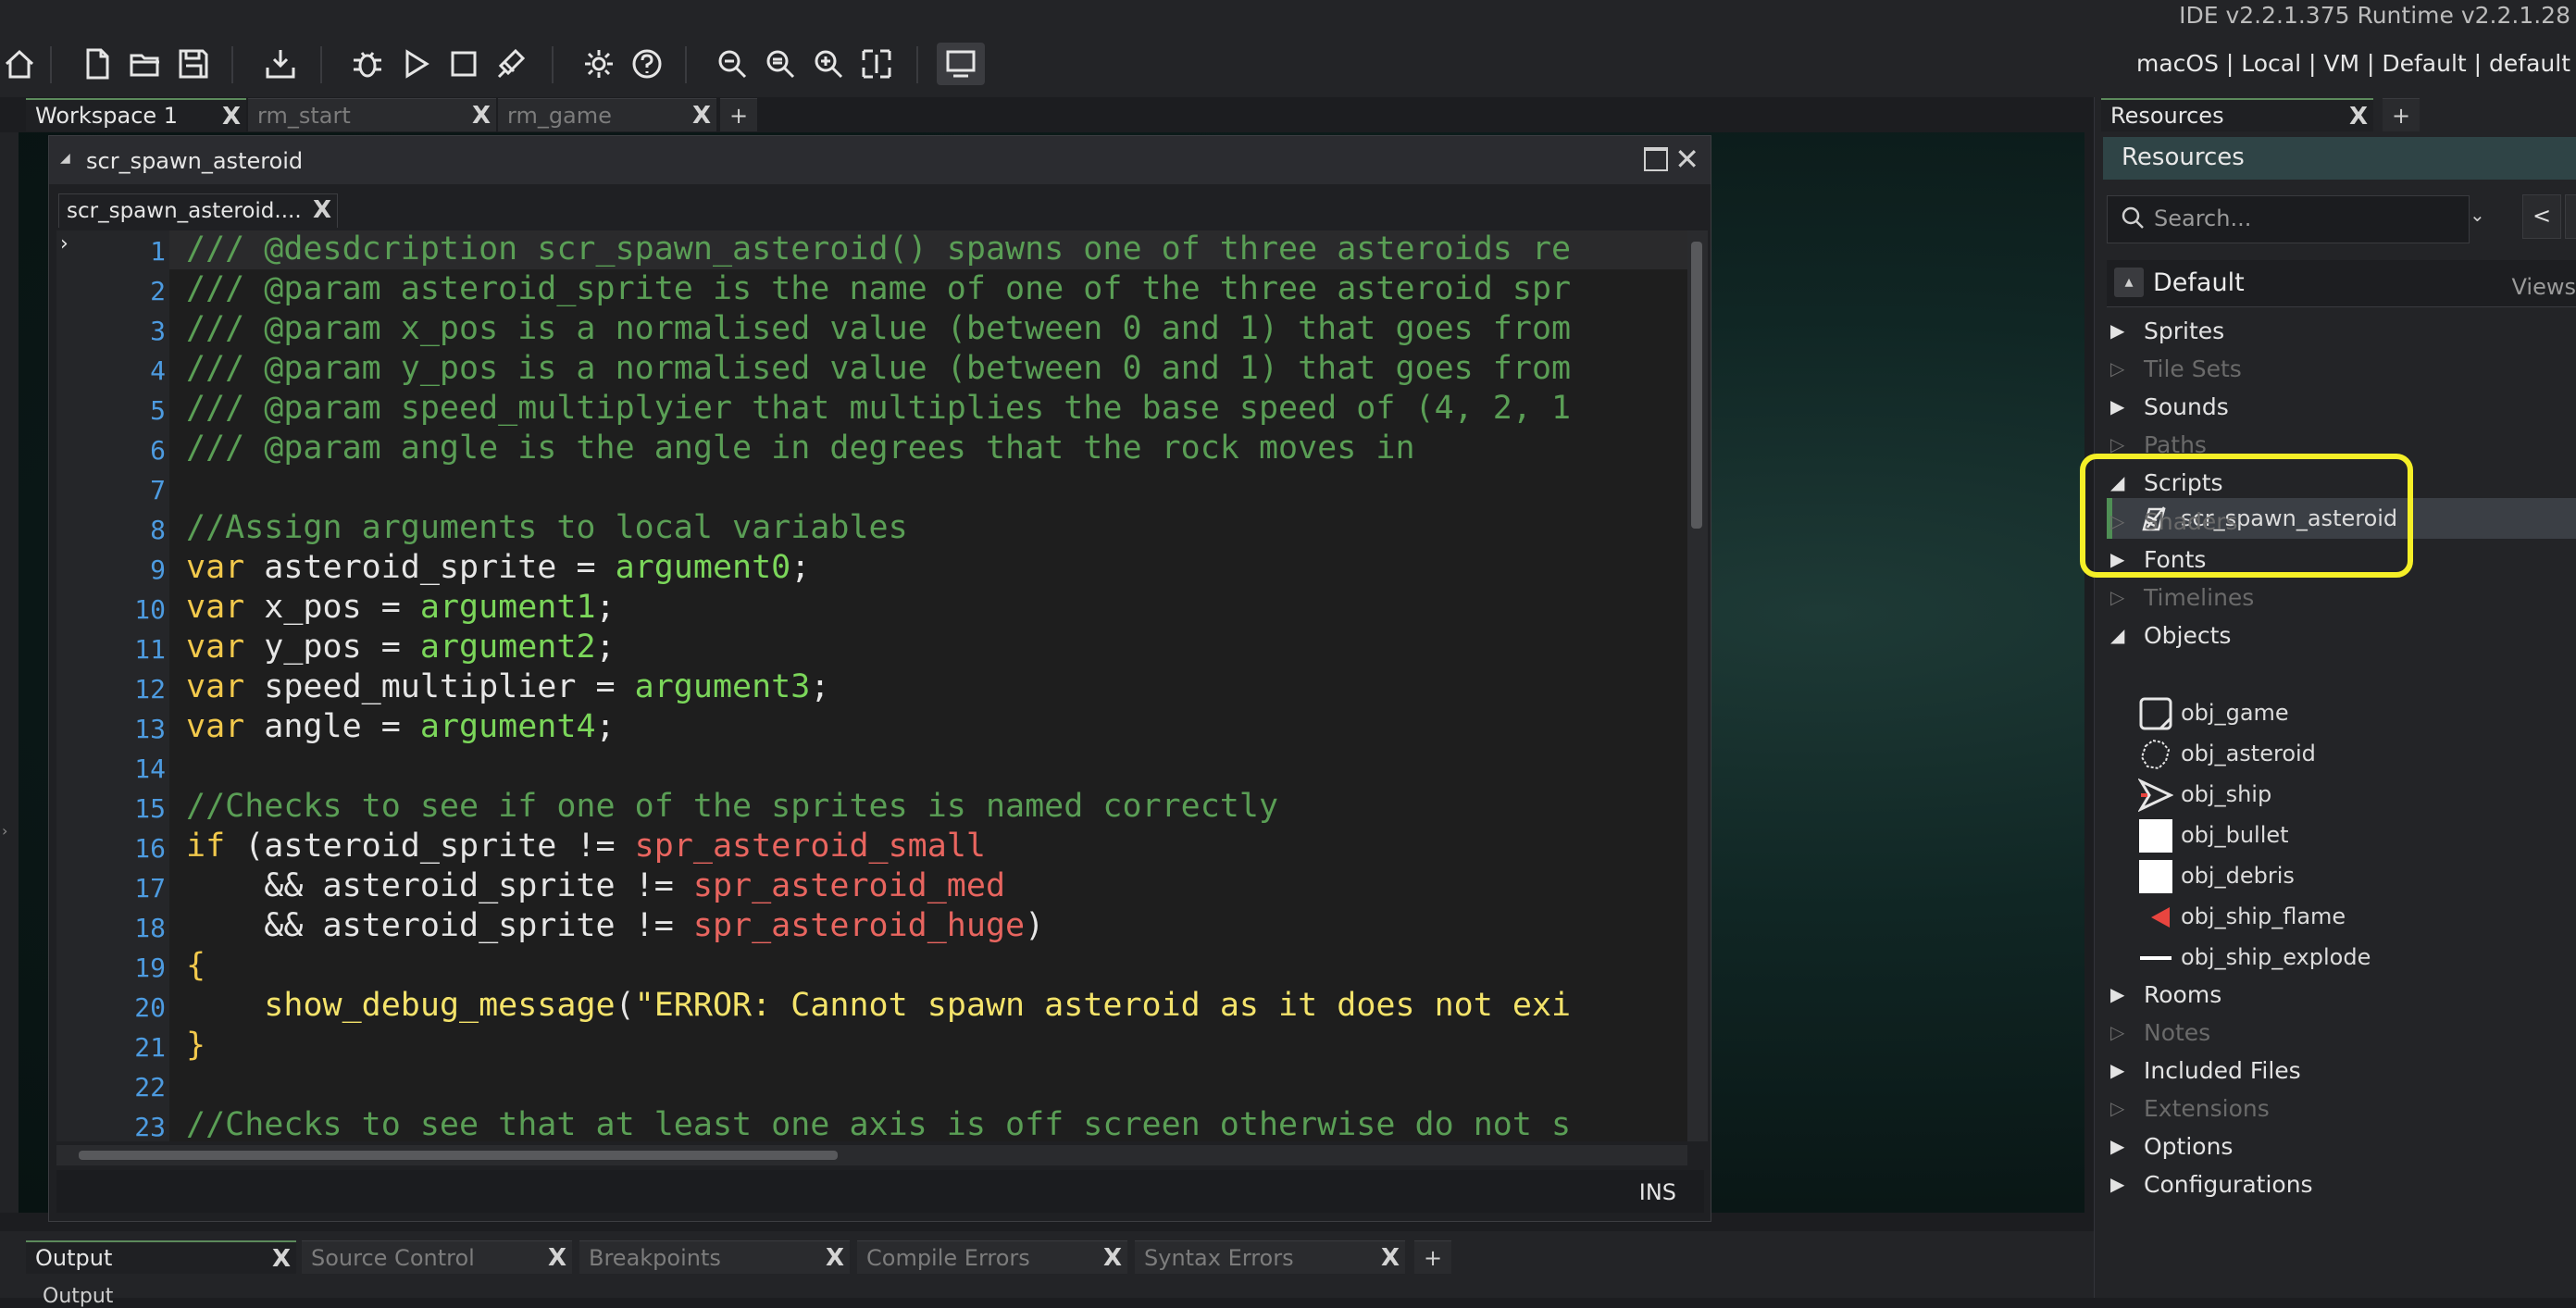 The height and width of the screenshot is (1308, 2576). What do you see at coordinates (458, 1156) in the screenshot?
I see `horizontal-scroll-thumb` at bounding box center [458, 1156].